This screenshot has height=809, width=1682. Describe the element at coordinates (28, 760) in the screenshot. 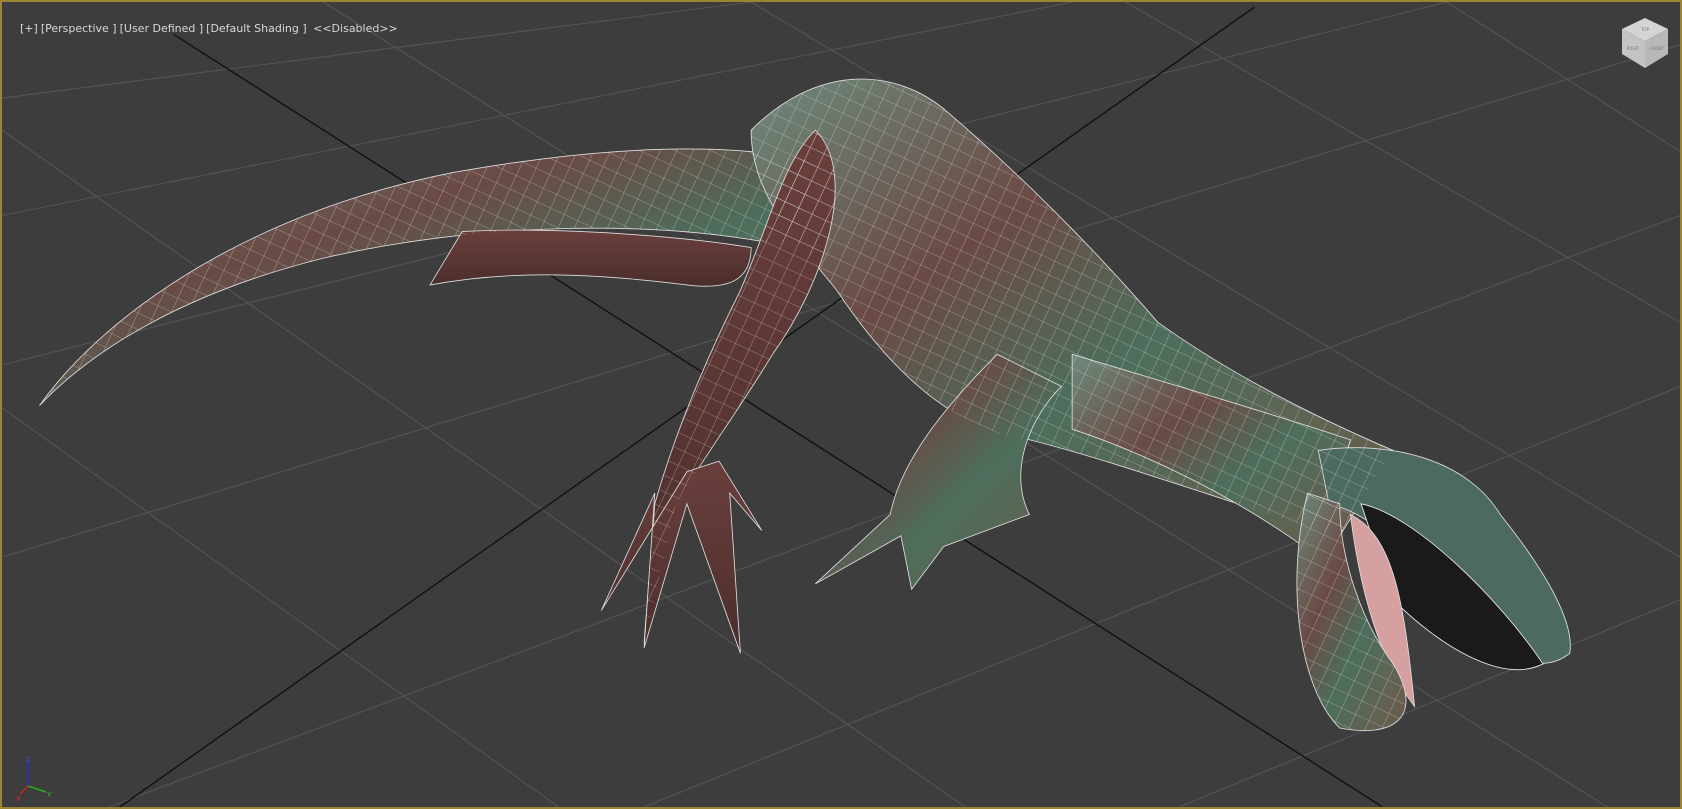

I see `axis-z-label: Z` at that location.